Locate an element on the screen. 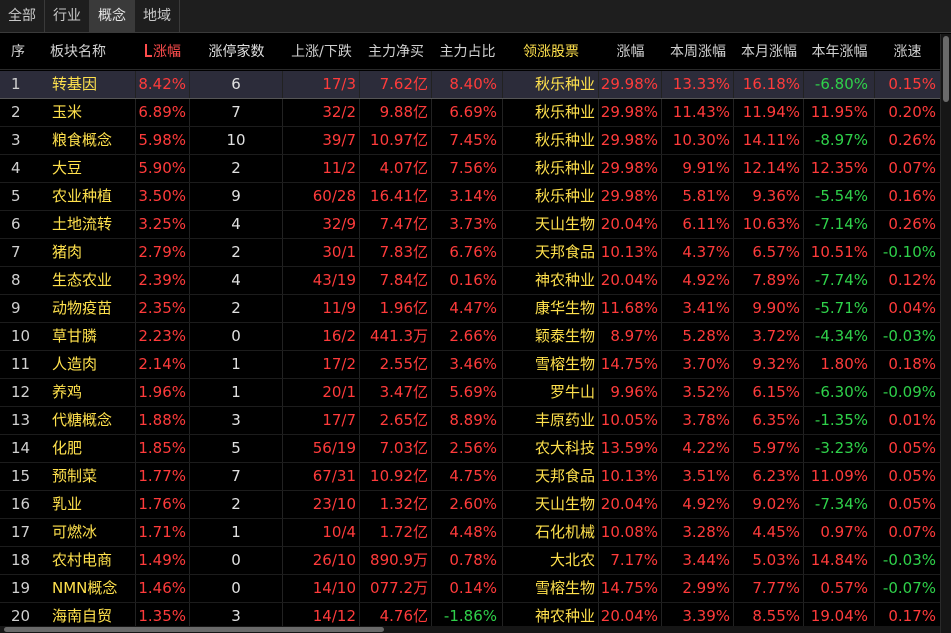  cell-main-net-buy: 16.41亿 is located at coordinates (396, 196).